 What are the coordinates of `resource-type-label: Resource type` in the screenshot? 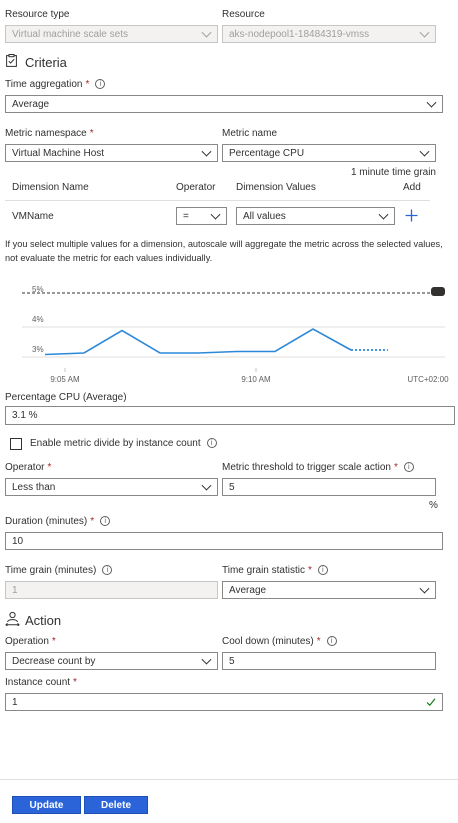 It's located at (37, 14).